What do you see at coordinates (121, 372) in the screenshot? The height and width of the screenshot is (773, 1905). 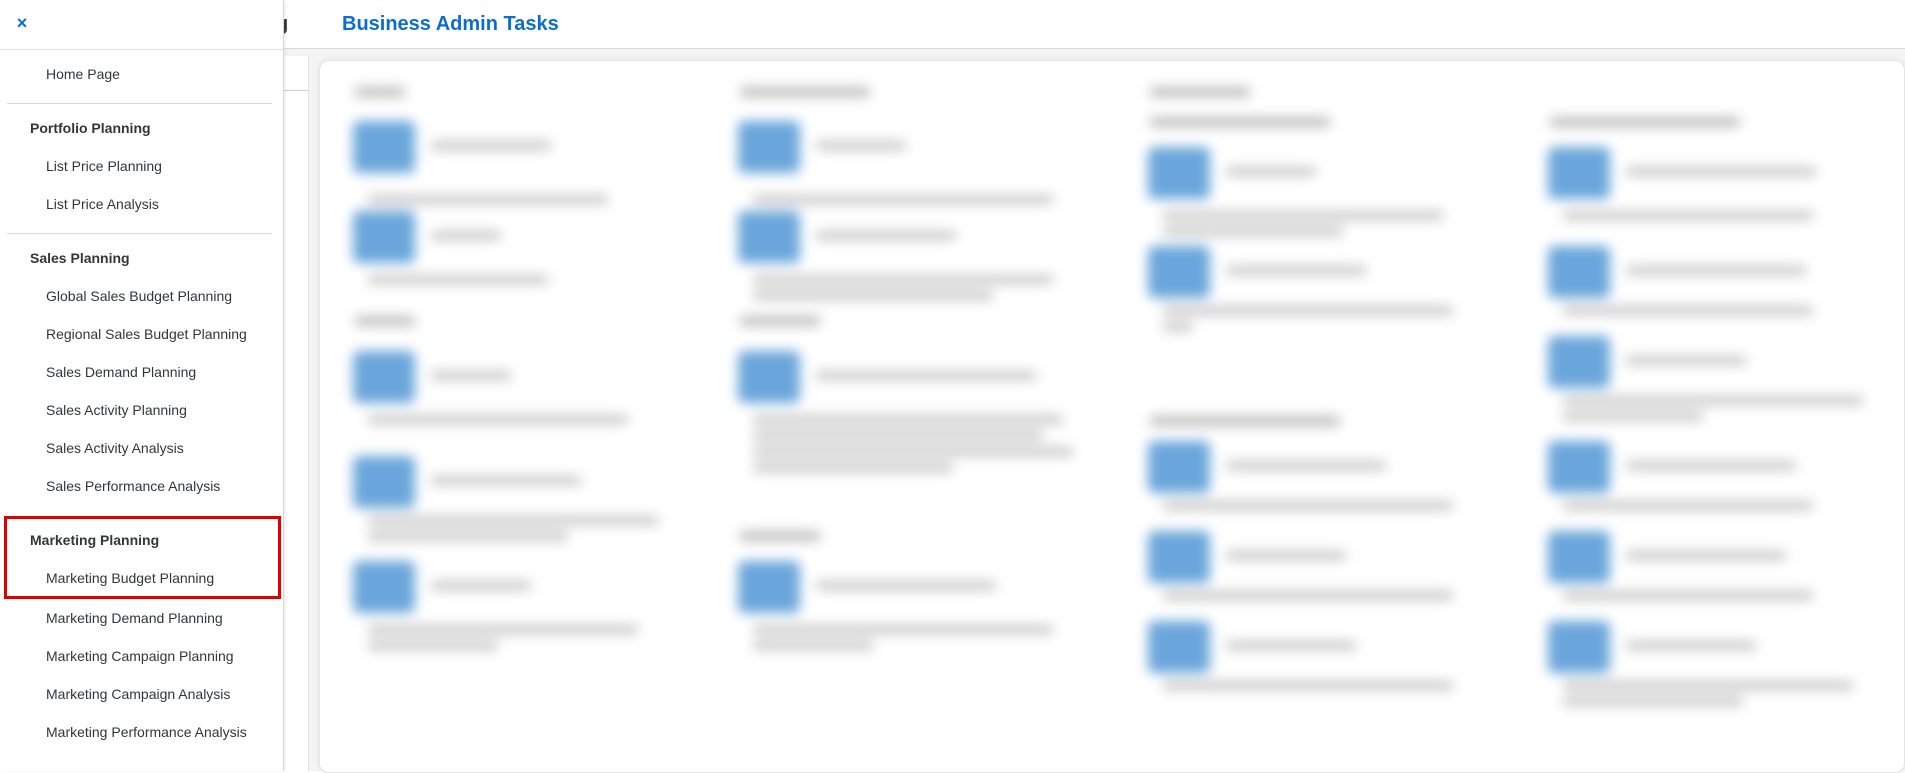 I see `nav-item-sales-demand-planning: Sales Demand Planning` at bounding box center [121, 372].